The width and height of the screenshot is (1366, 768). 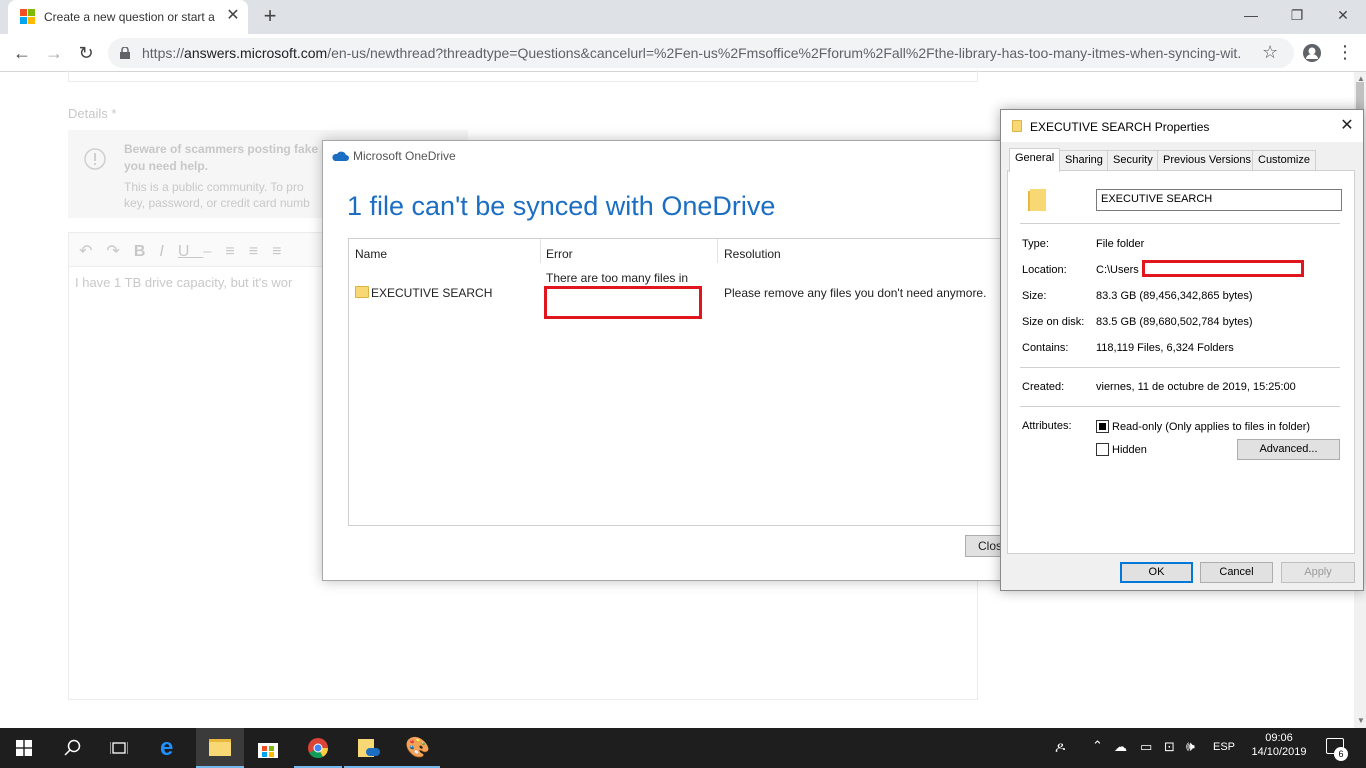 I want to click on onedrive-taskbar-button, so click(x=368, y=748).